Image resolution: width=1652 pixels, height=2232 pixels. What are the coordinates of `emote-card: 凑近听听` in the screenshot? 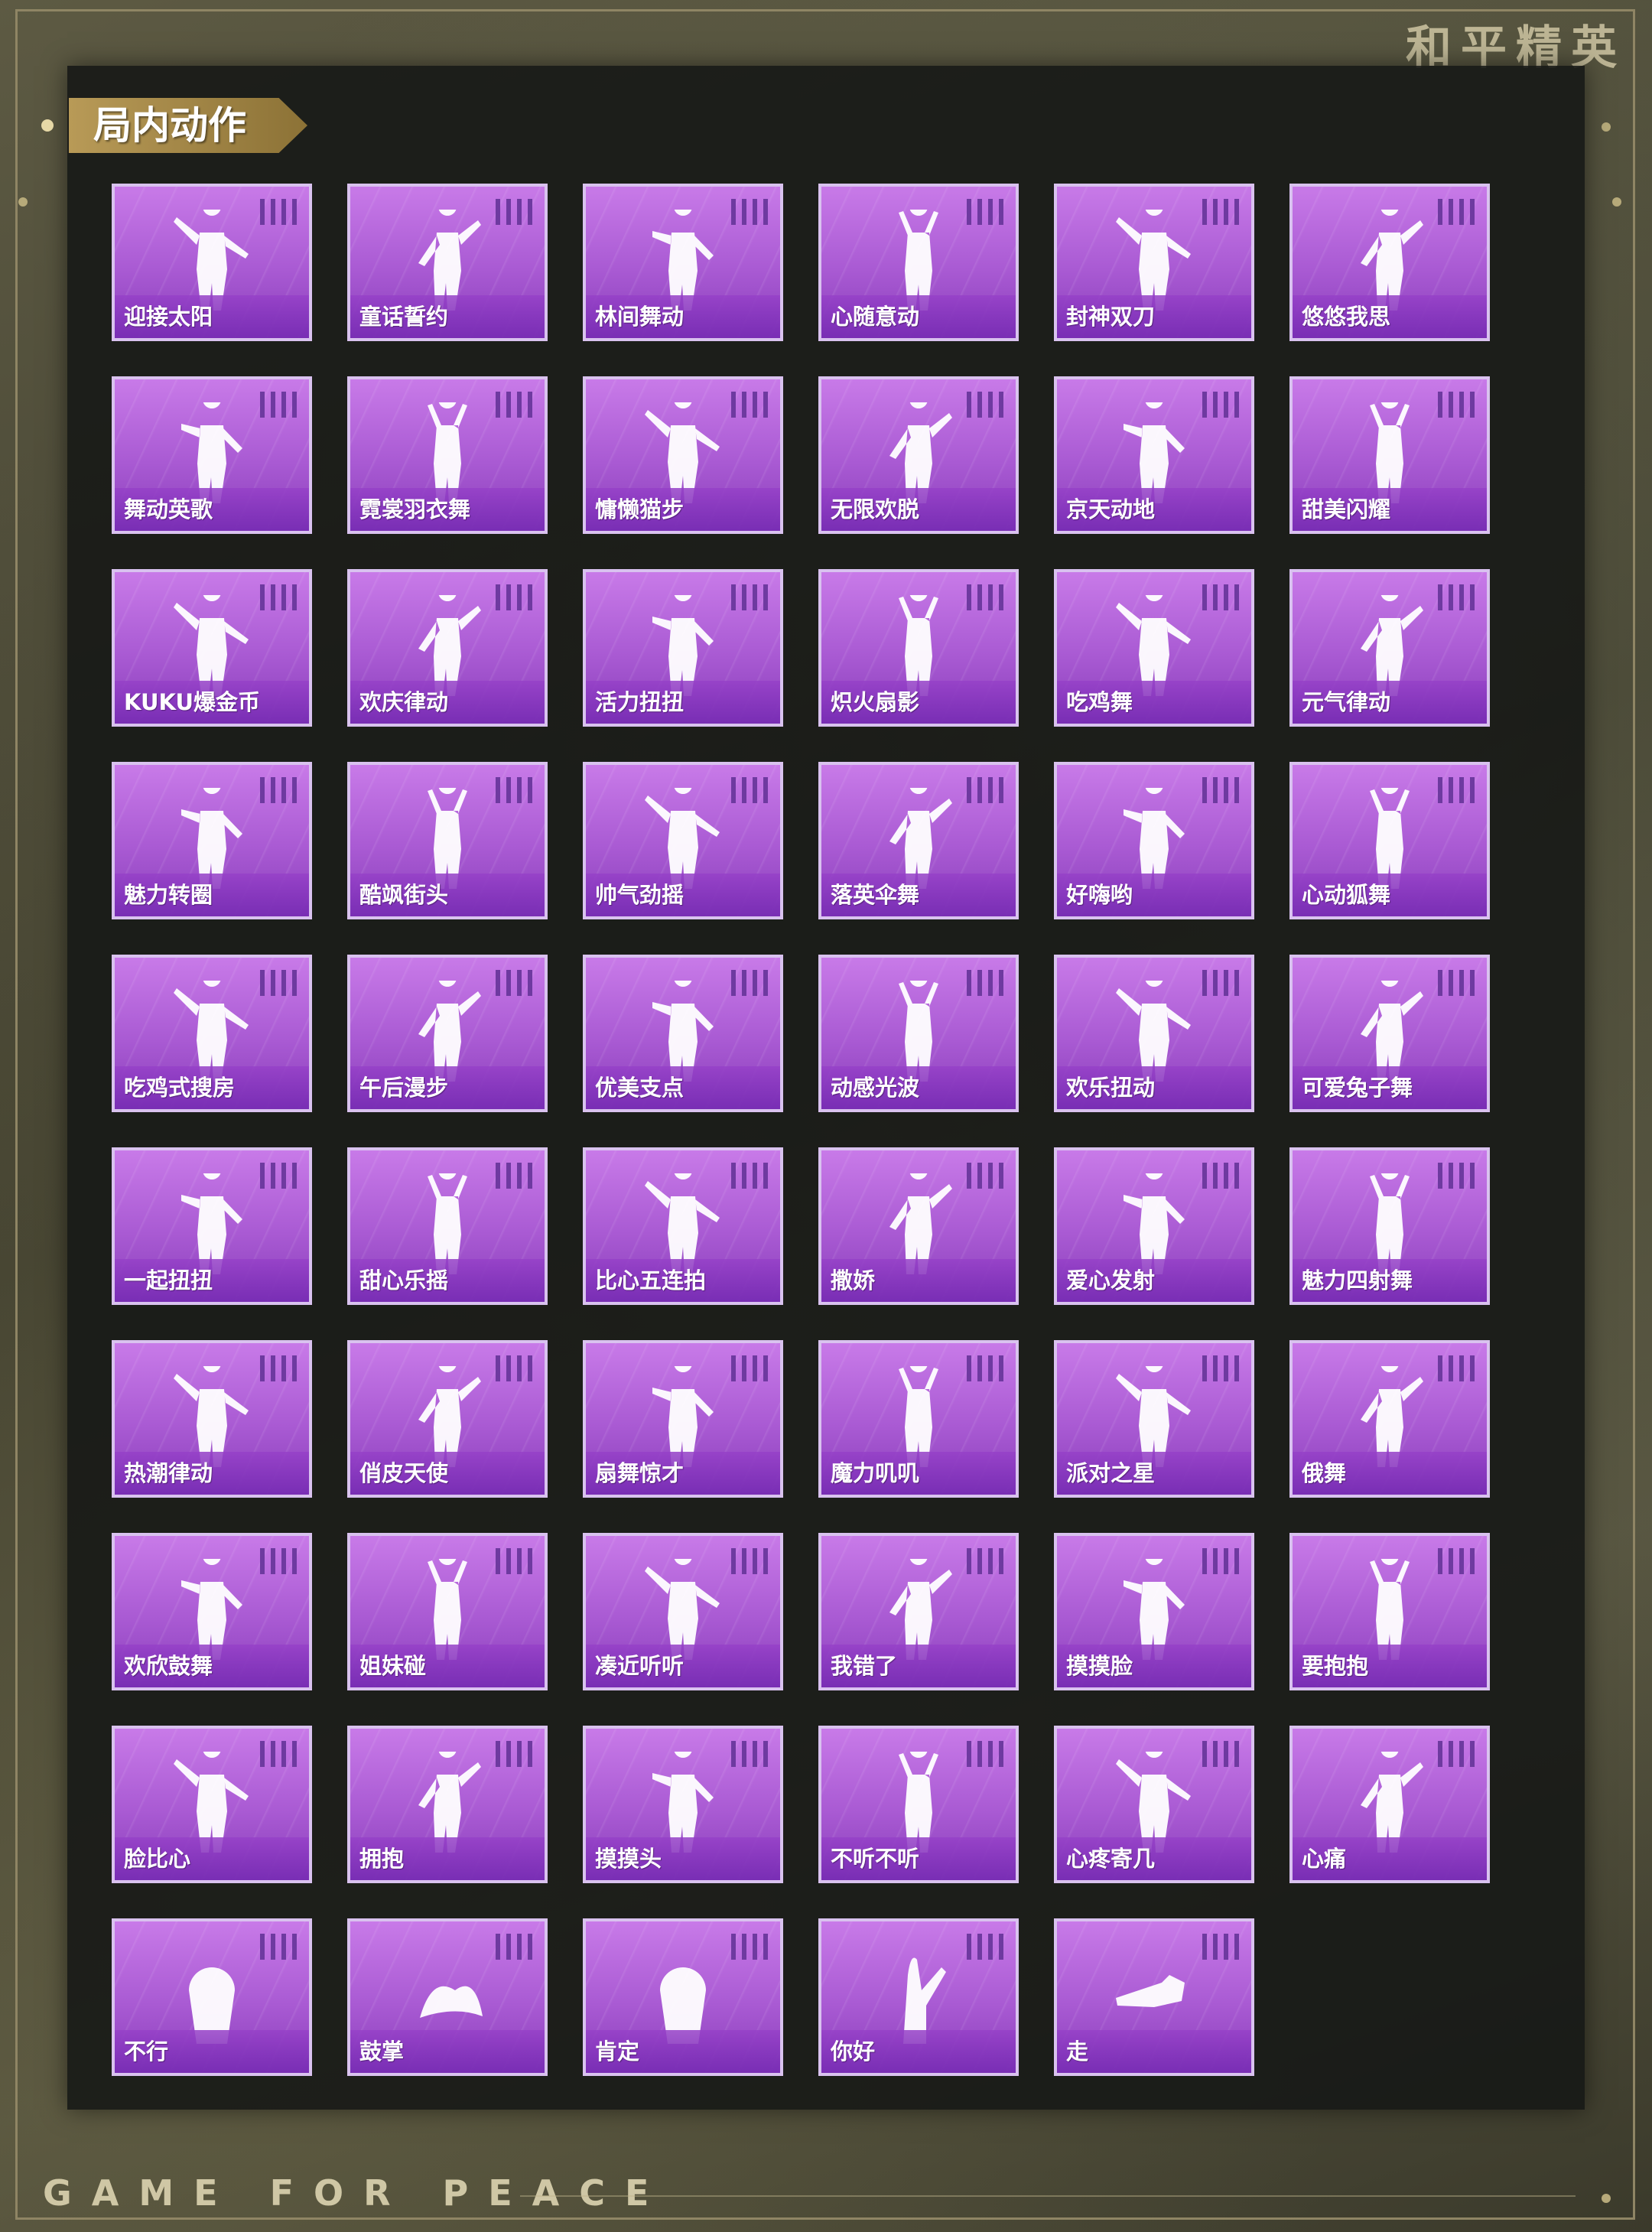 It's located at (683, 1611).